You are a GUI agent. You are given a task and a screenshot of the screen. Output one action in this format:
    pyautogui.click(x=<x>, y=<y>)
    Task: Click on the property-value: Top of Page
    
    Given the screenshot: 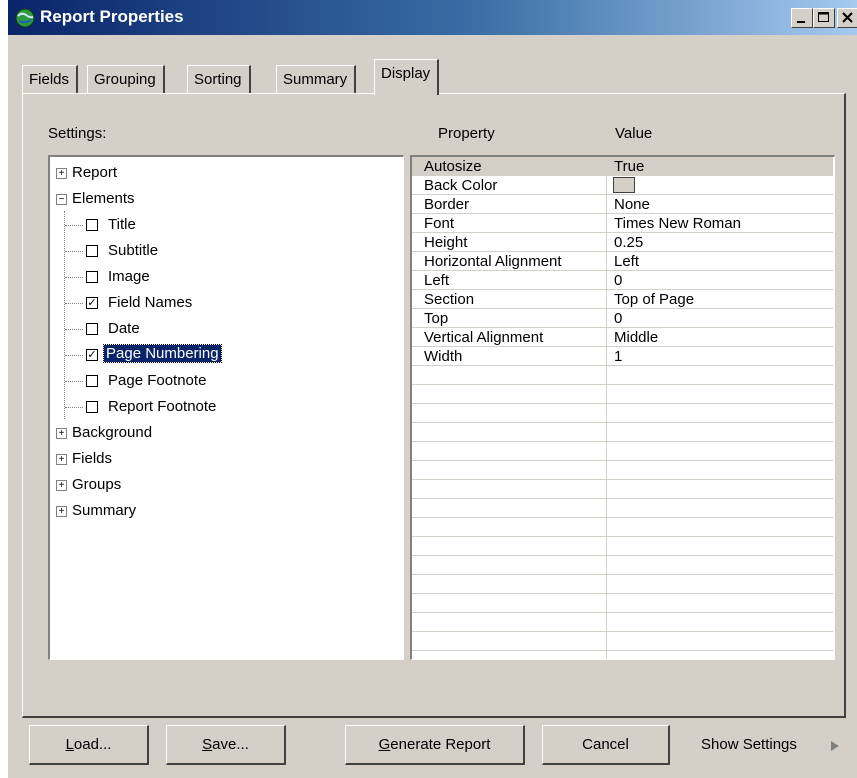 What is the action you would take?
    pyautogui.click(x=654, y=299)
    